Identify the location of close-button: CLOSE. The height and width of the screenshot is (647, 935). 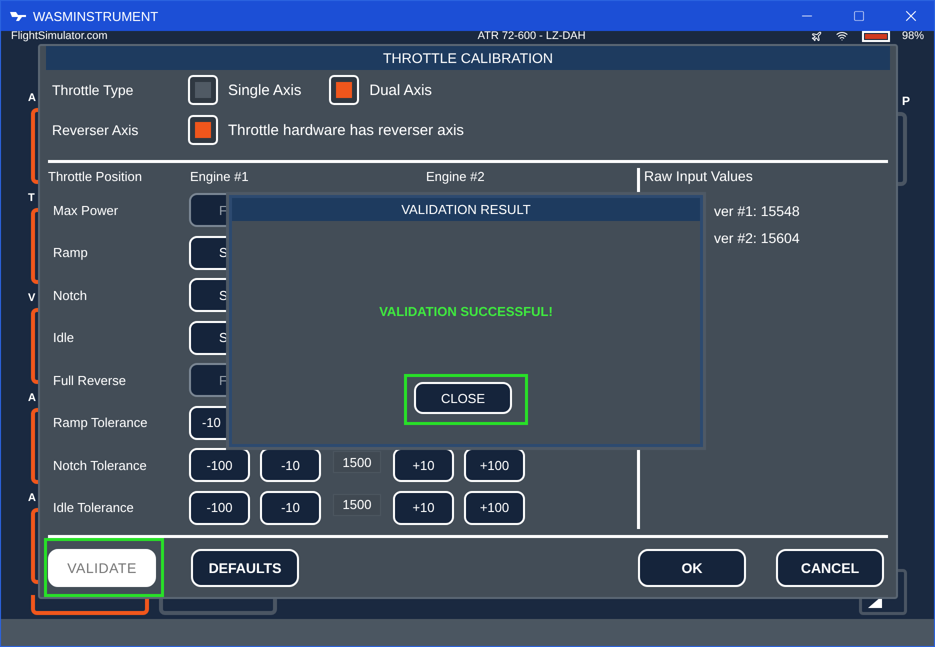
(463, 398).